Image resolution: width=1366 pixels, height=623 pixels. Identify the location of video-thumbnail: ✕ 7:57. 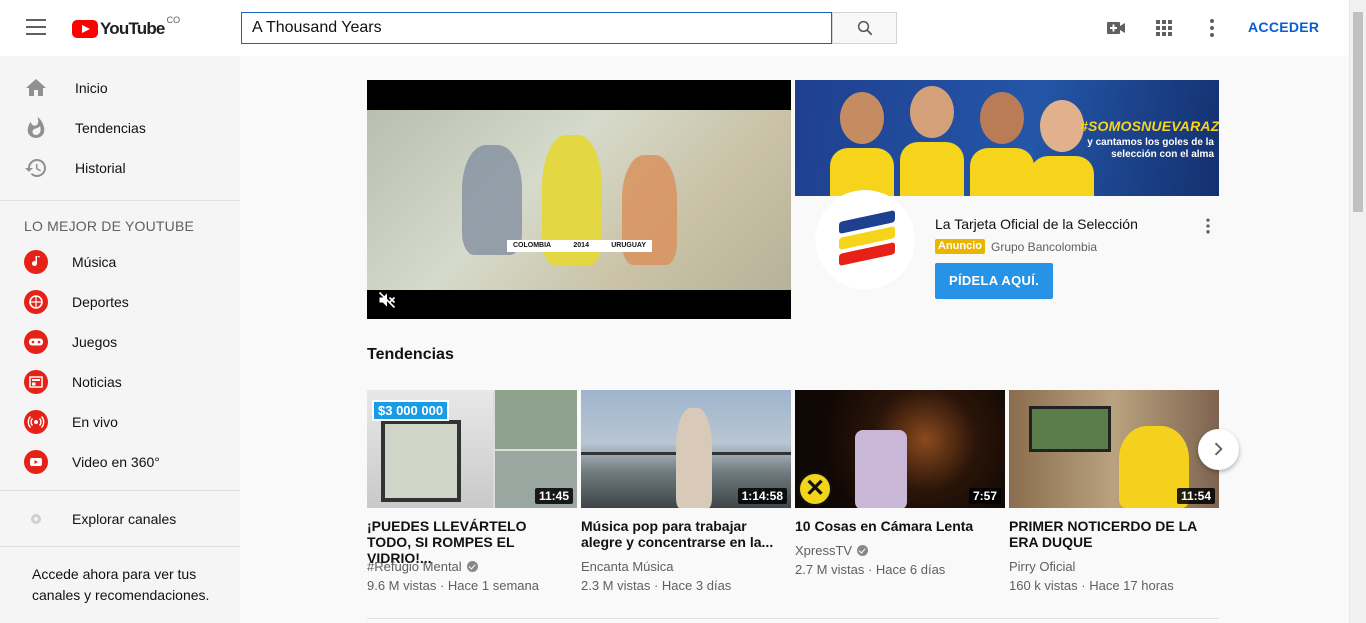
(900, 449).